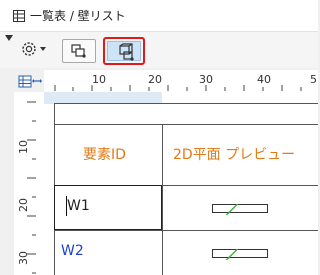  Describe the element at coordinates (29, 49) in the screenshot. I see `gear-icon` at that location.